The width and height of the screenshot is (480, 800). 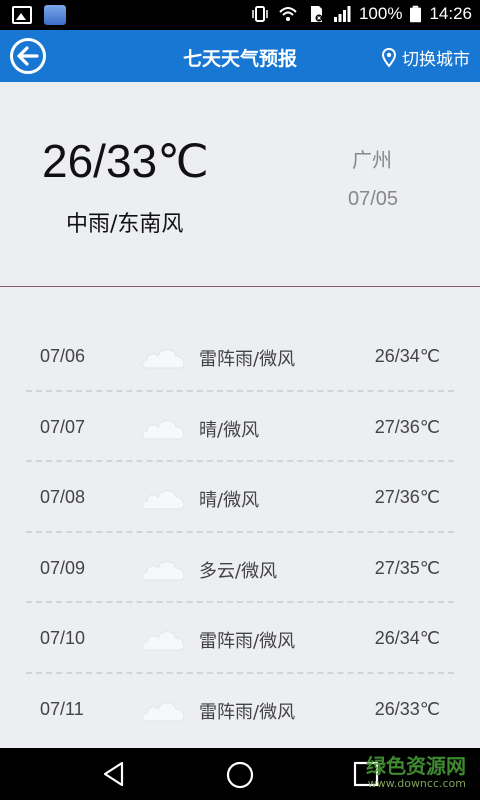 I want to click on forecast-temperature: 27/35℃, so click(x=407, y=567).